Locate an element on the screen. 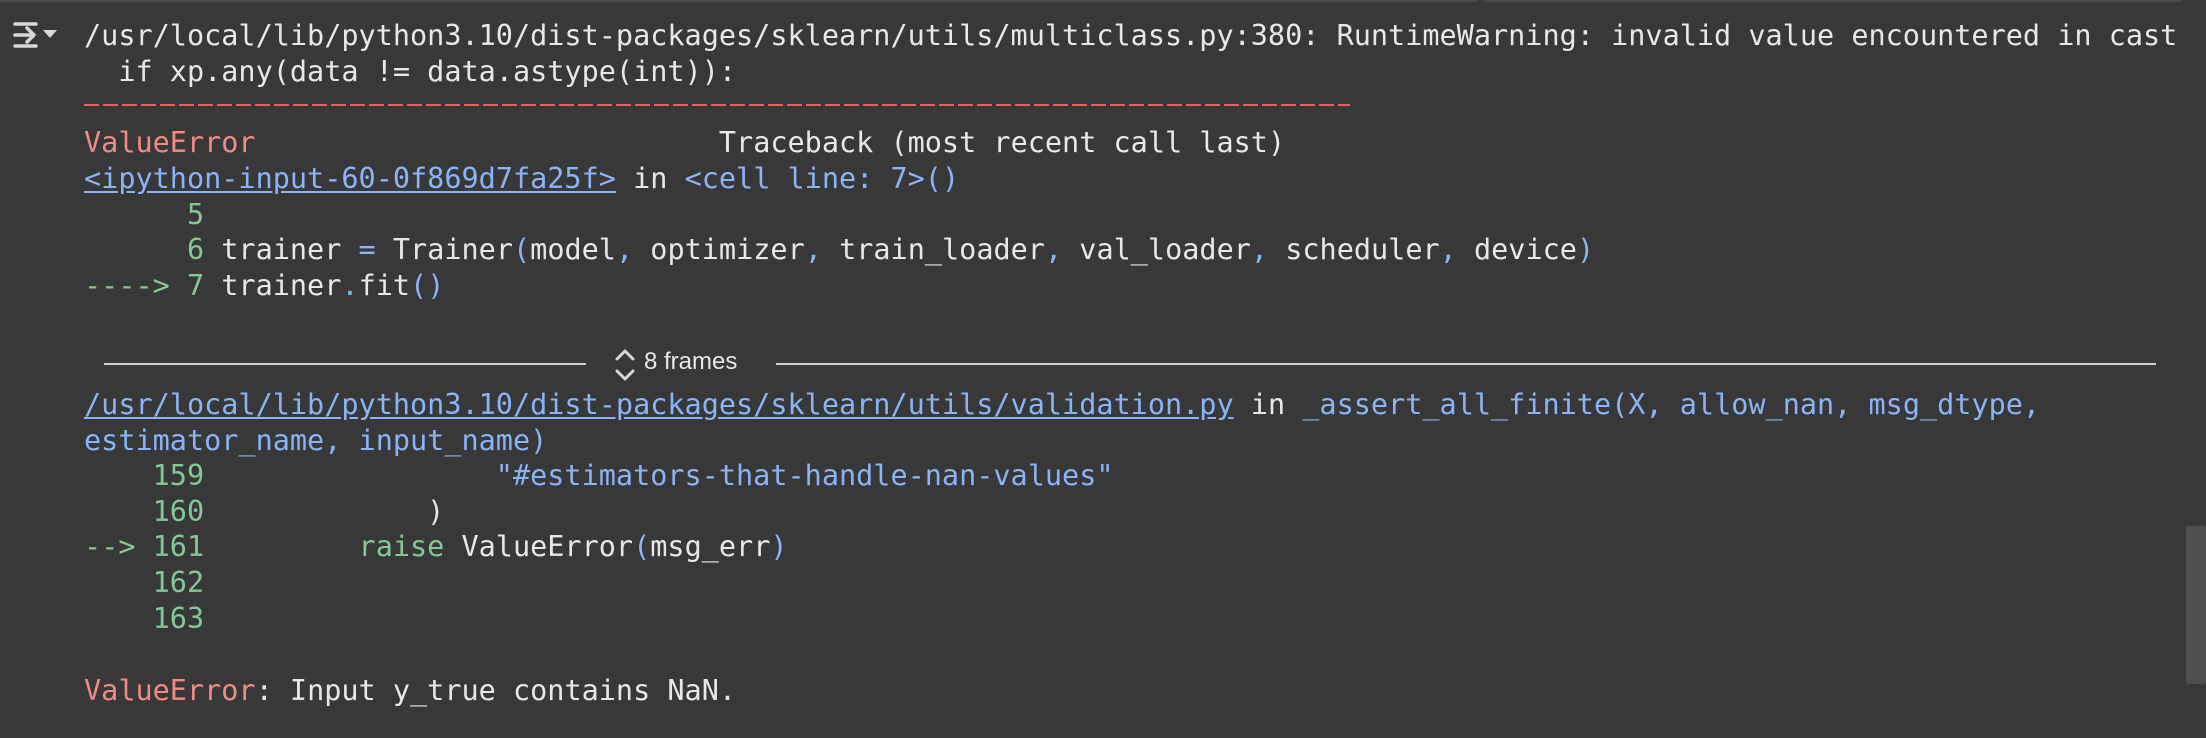 This screenshot has width=2206, height=738. function-args-continued: estimator_name, input_name) is located at coordinates (316, 440).